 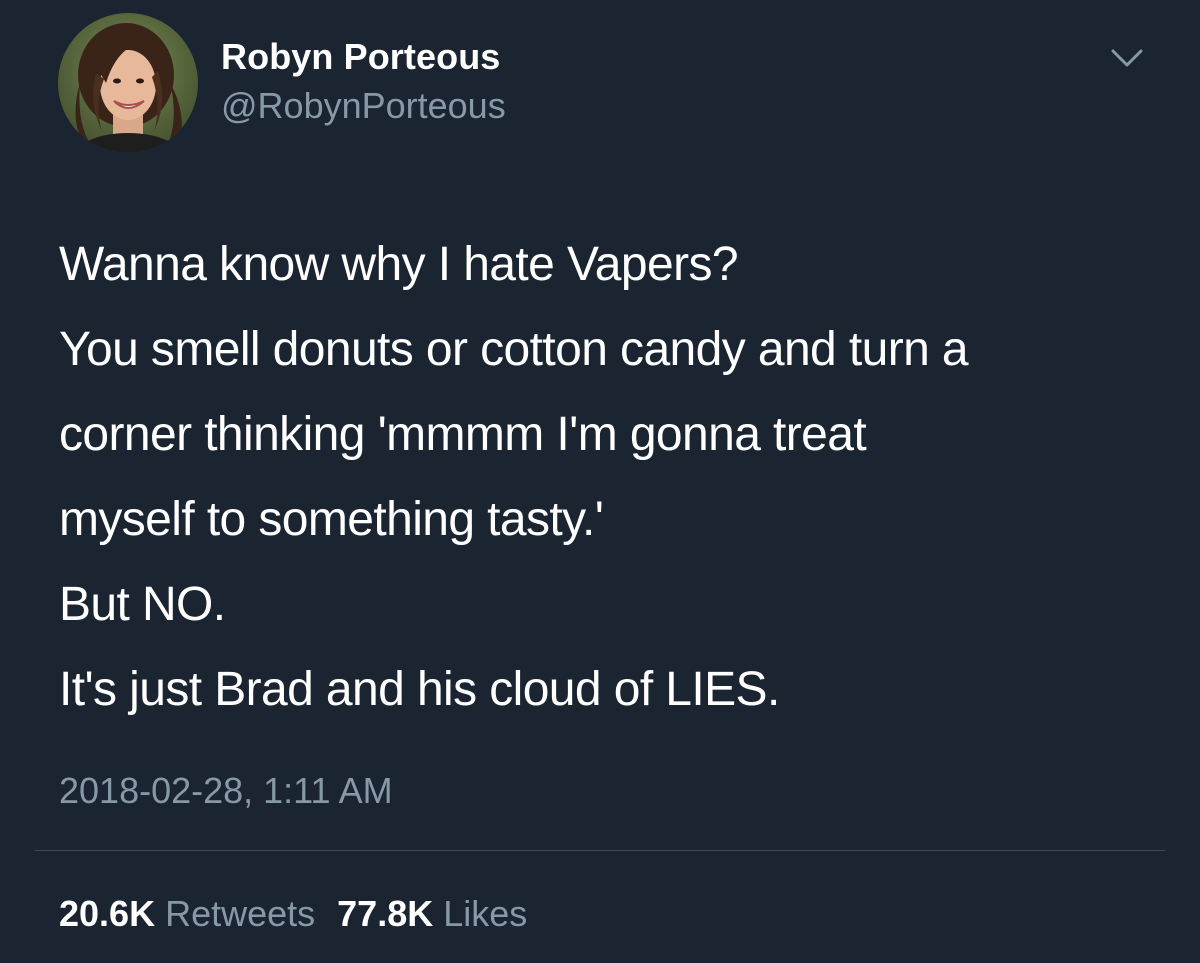 What do you see at coordinates (419, 689) in the screenshot?
I see `tweet-text-line: It's just Brad and his cloud of LIES.` at bounding box center [419, 689].